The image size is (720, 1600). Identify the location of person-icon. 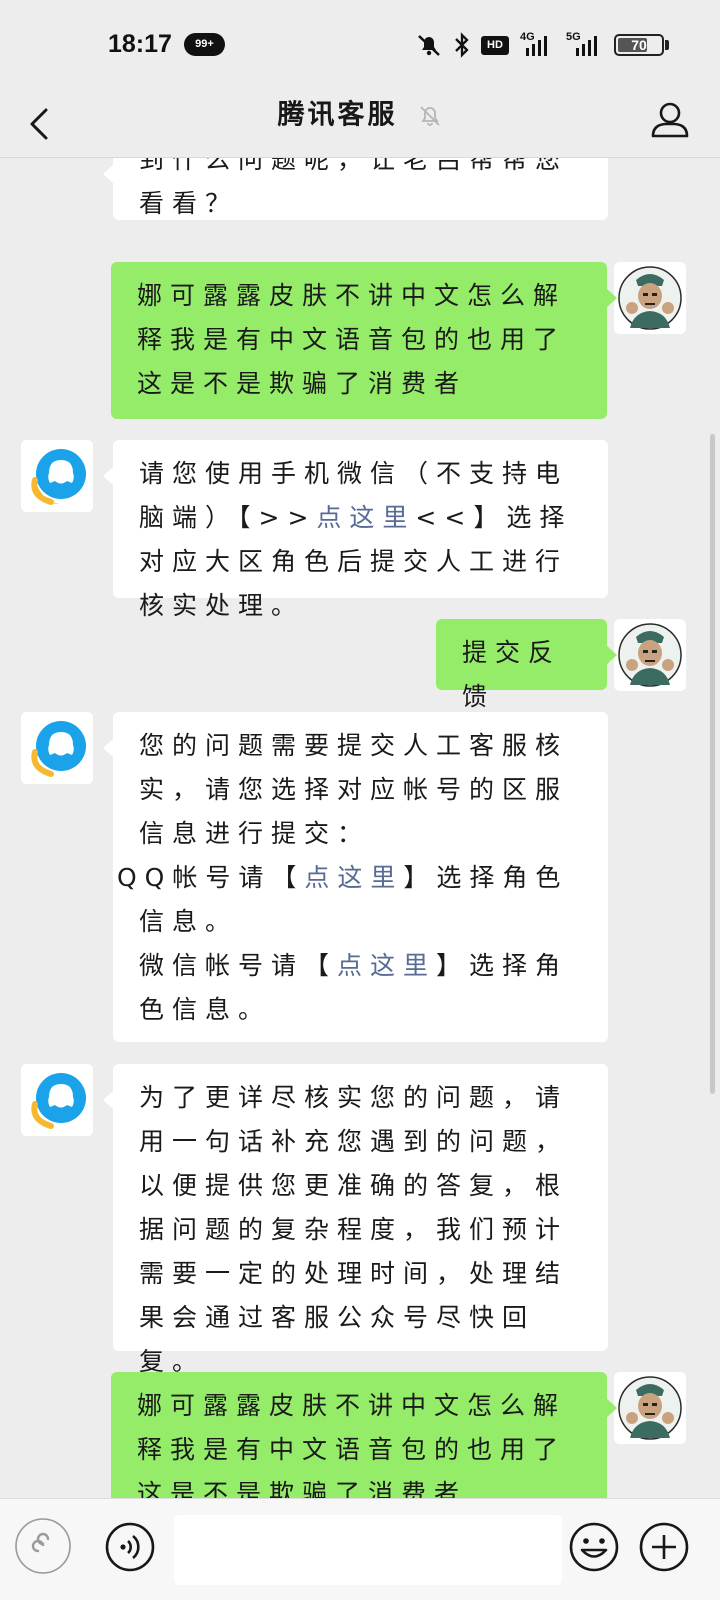
(670, 120).